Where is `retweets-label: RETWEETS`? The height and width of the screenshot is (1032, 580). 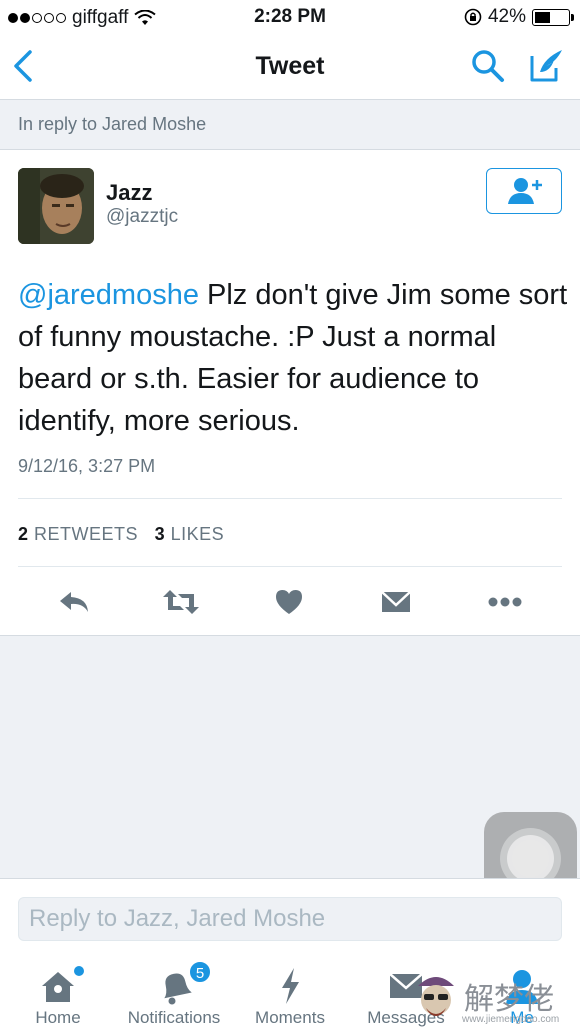
retweets-label: RETWEETS is located at coordinates (86, 534).